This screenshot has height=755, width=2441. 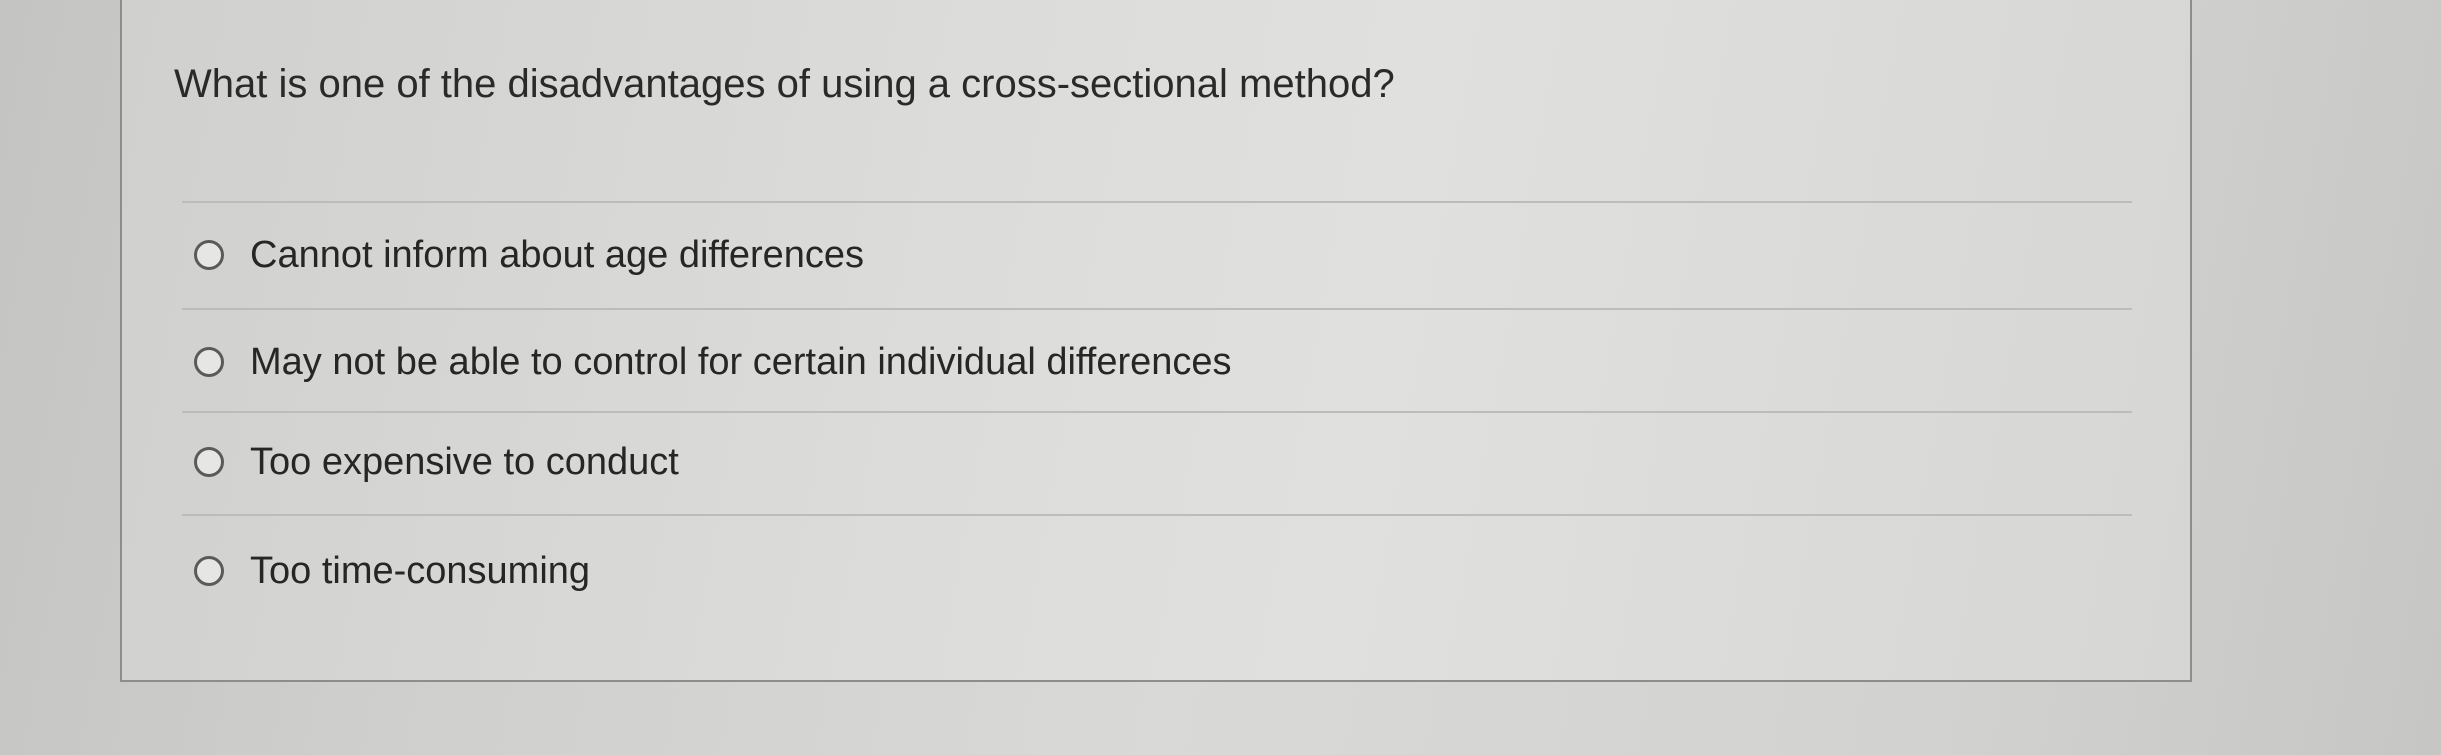 I want to click on answer-option-1: Cannot inform about age differences, so click(x=529, y=255).